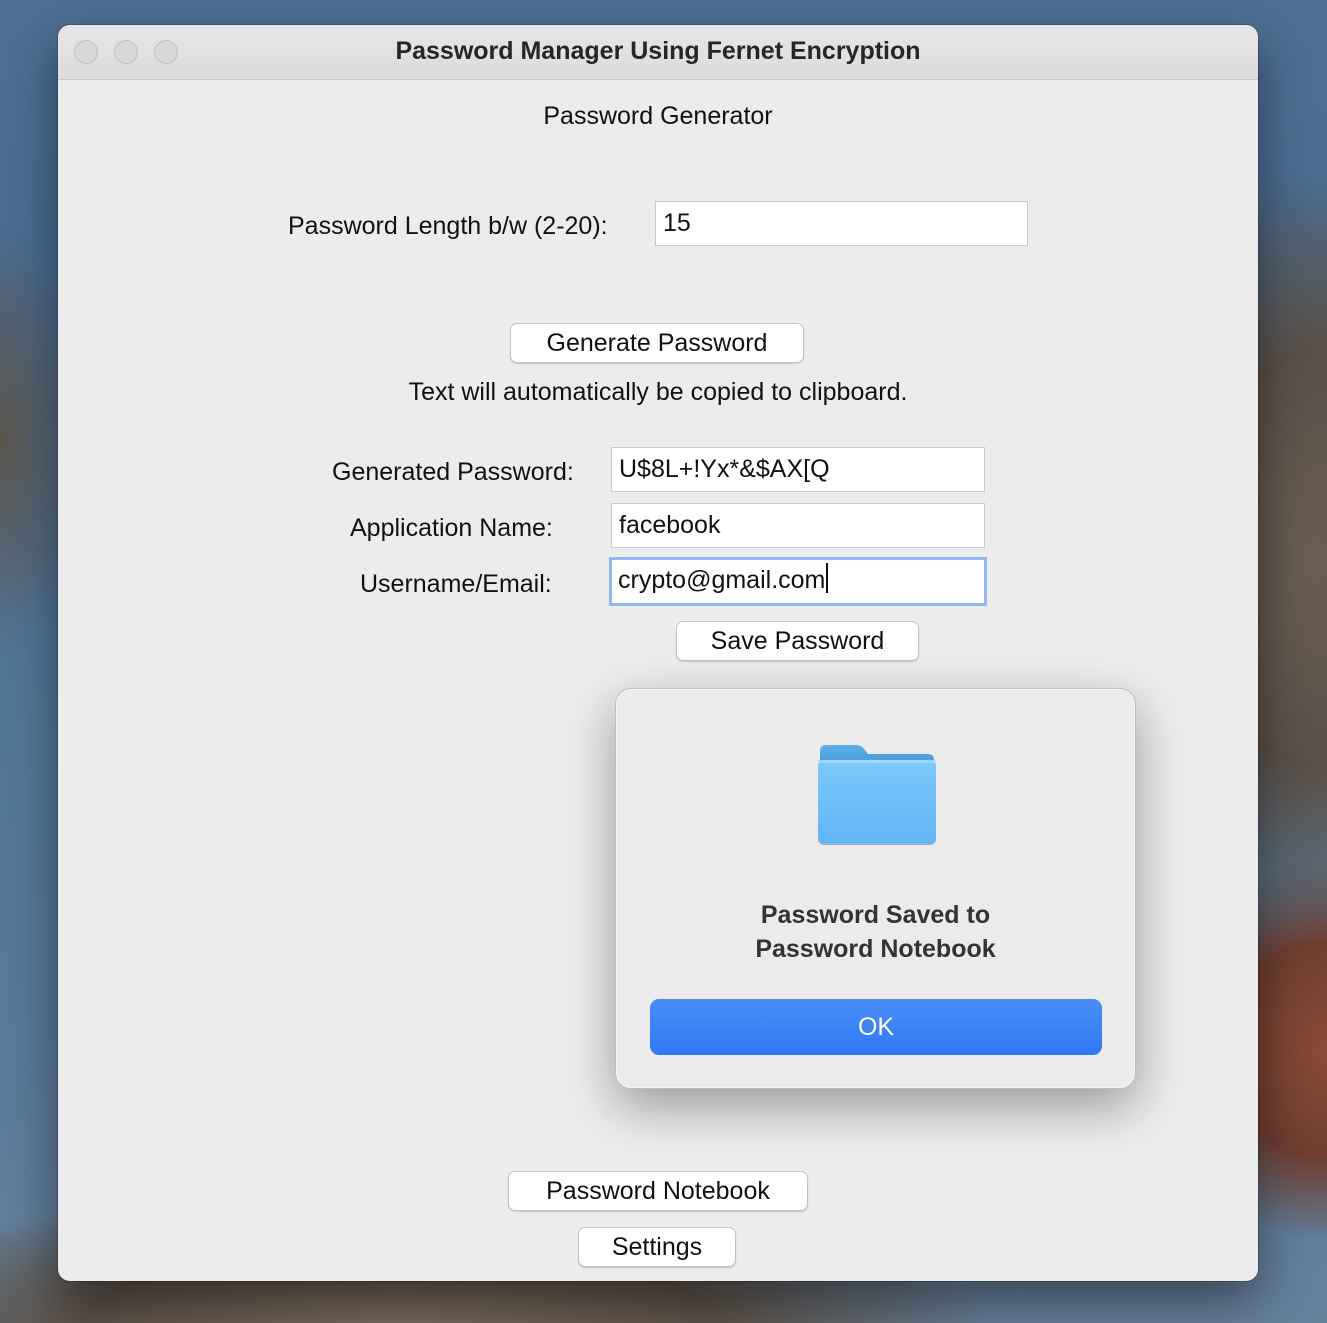 This screenshot has height=1323, width=1327. Describe the element at coordinates (841, 223) in the screenshot. I see `password-length-input: 15` at that location.